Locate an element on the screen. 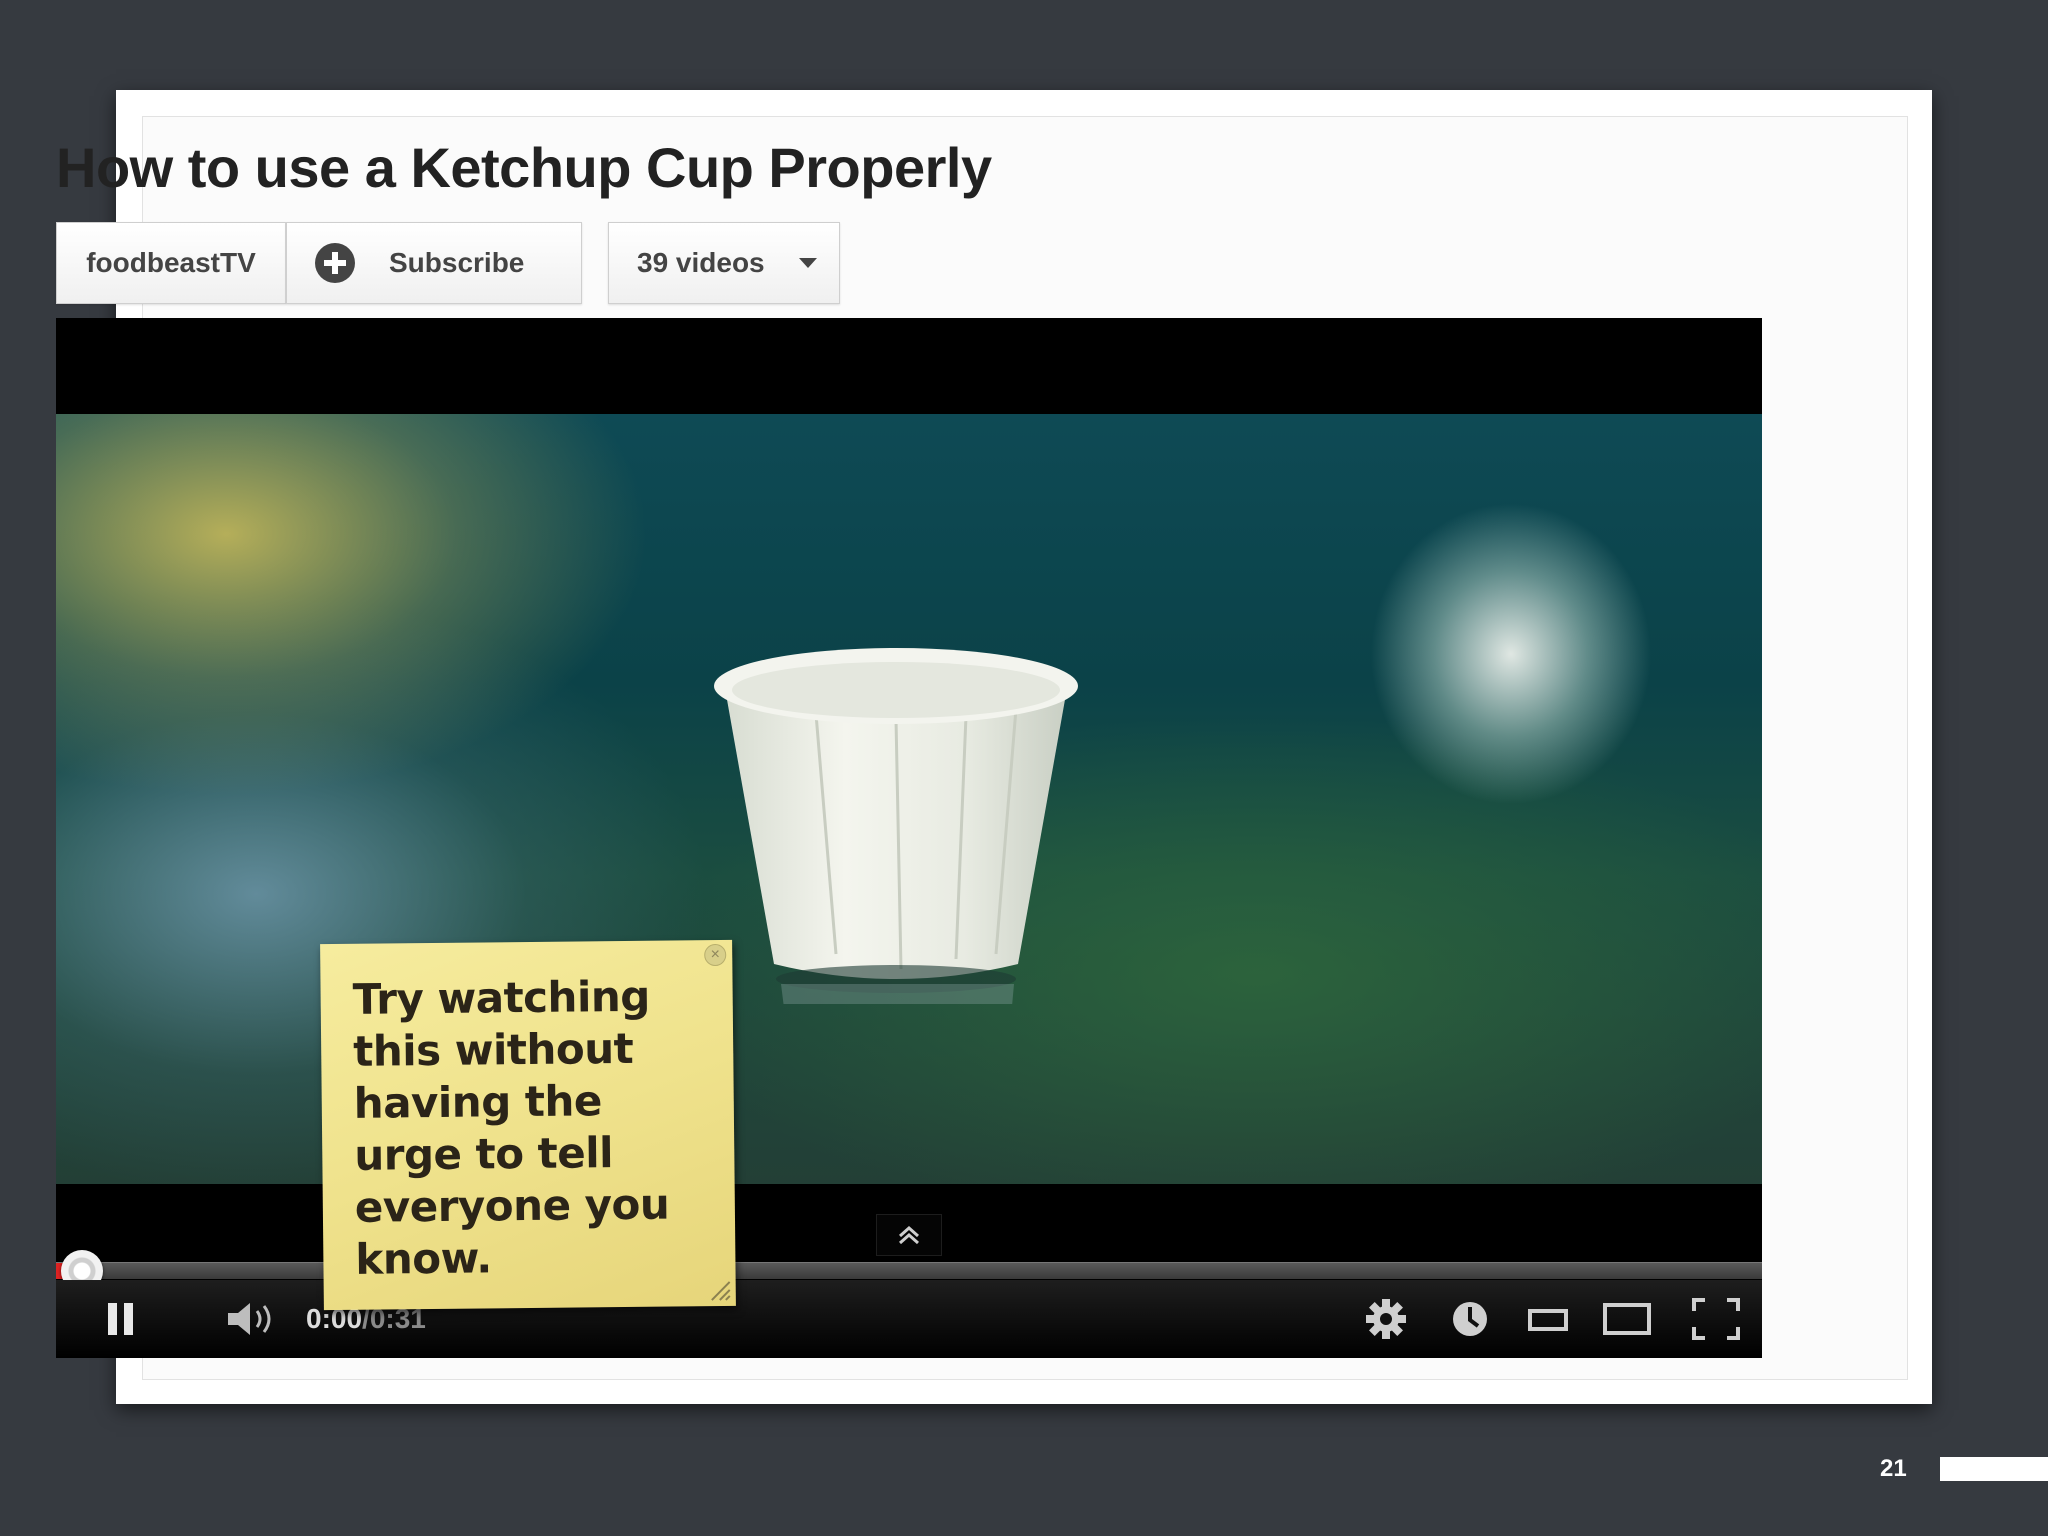 The height and width of the screenshot is (1536, 2048). play-pause-button is located at coordinates (121, 1319).